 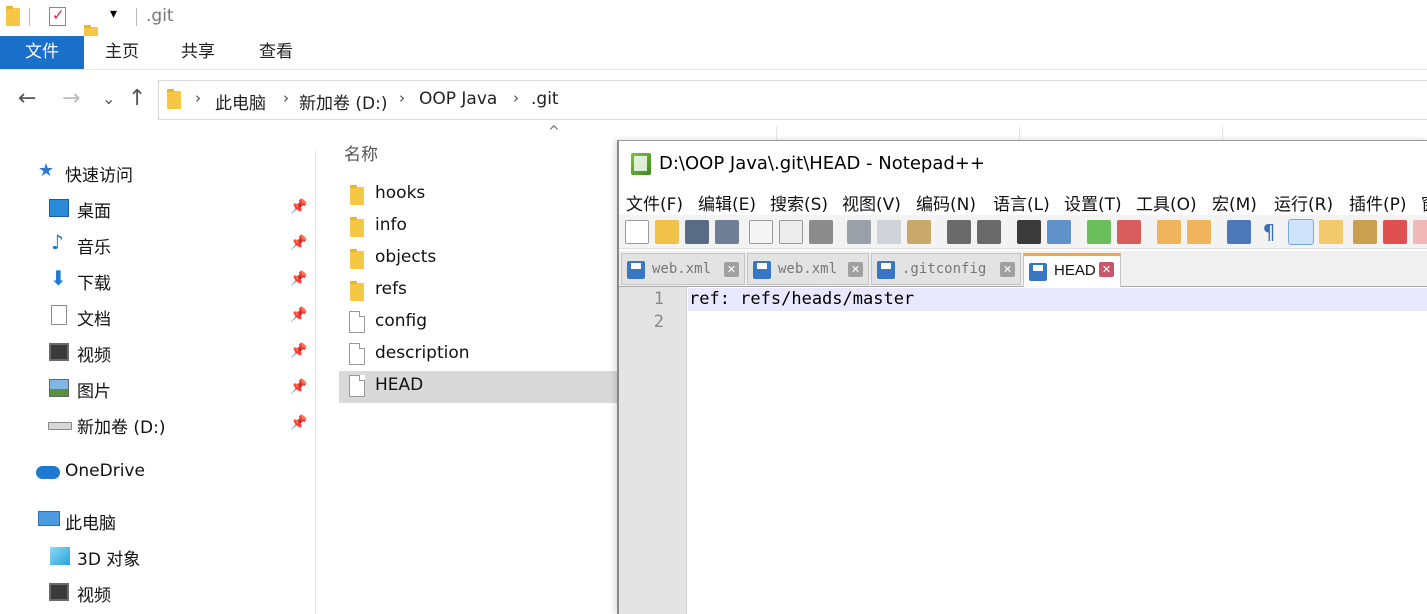 What do you see at coordinates (1424, 202) in the screenshot?
I see `menu-window: 窗` at bounding box center [1424, 202].